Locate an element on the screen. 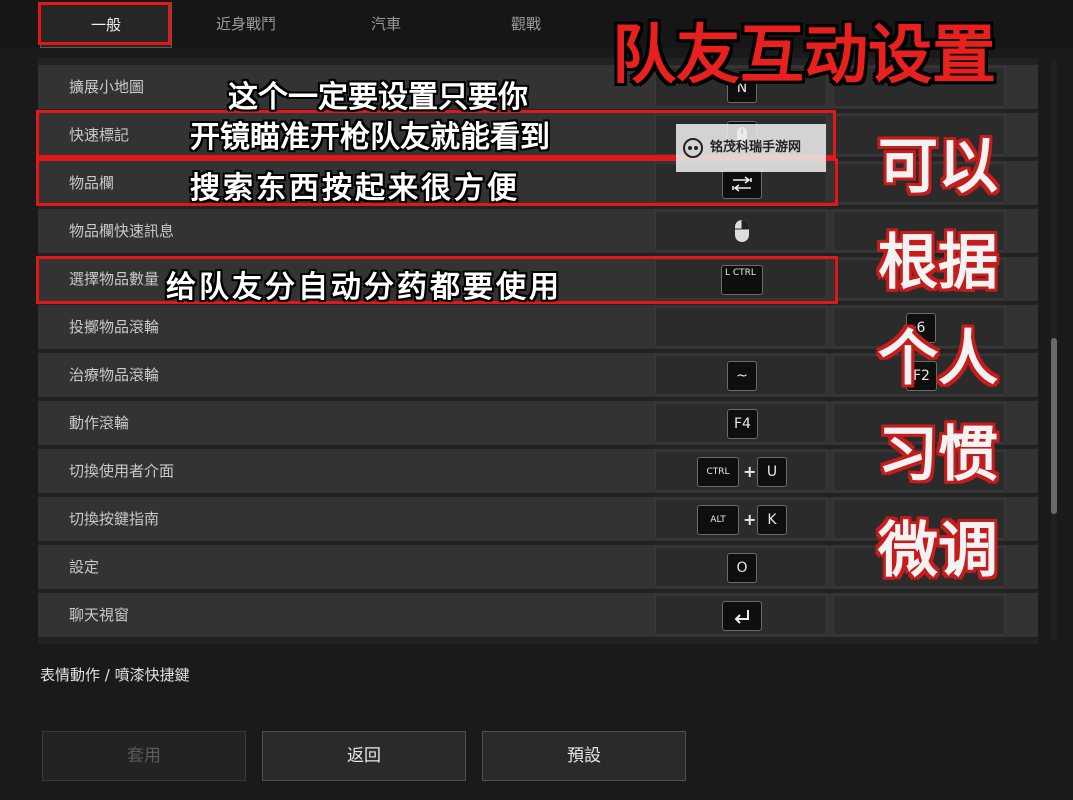  apply-button: 套用 is located at coordinates (144, 756).